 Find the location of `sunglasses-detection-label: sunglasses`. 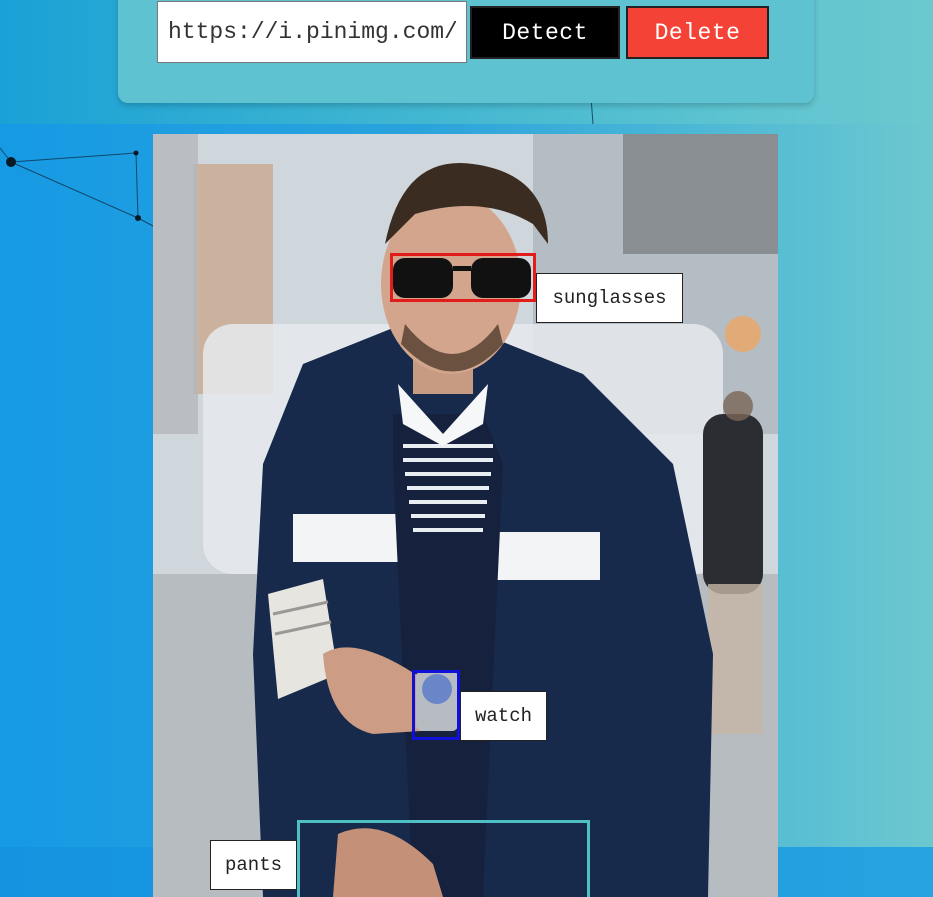

sunglasses-detection-label: sunglasses is located at coordinates (609, 298).